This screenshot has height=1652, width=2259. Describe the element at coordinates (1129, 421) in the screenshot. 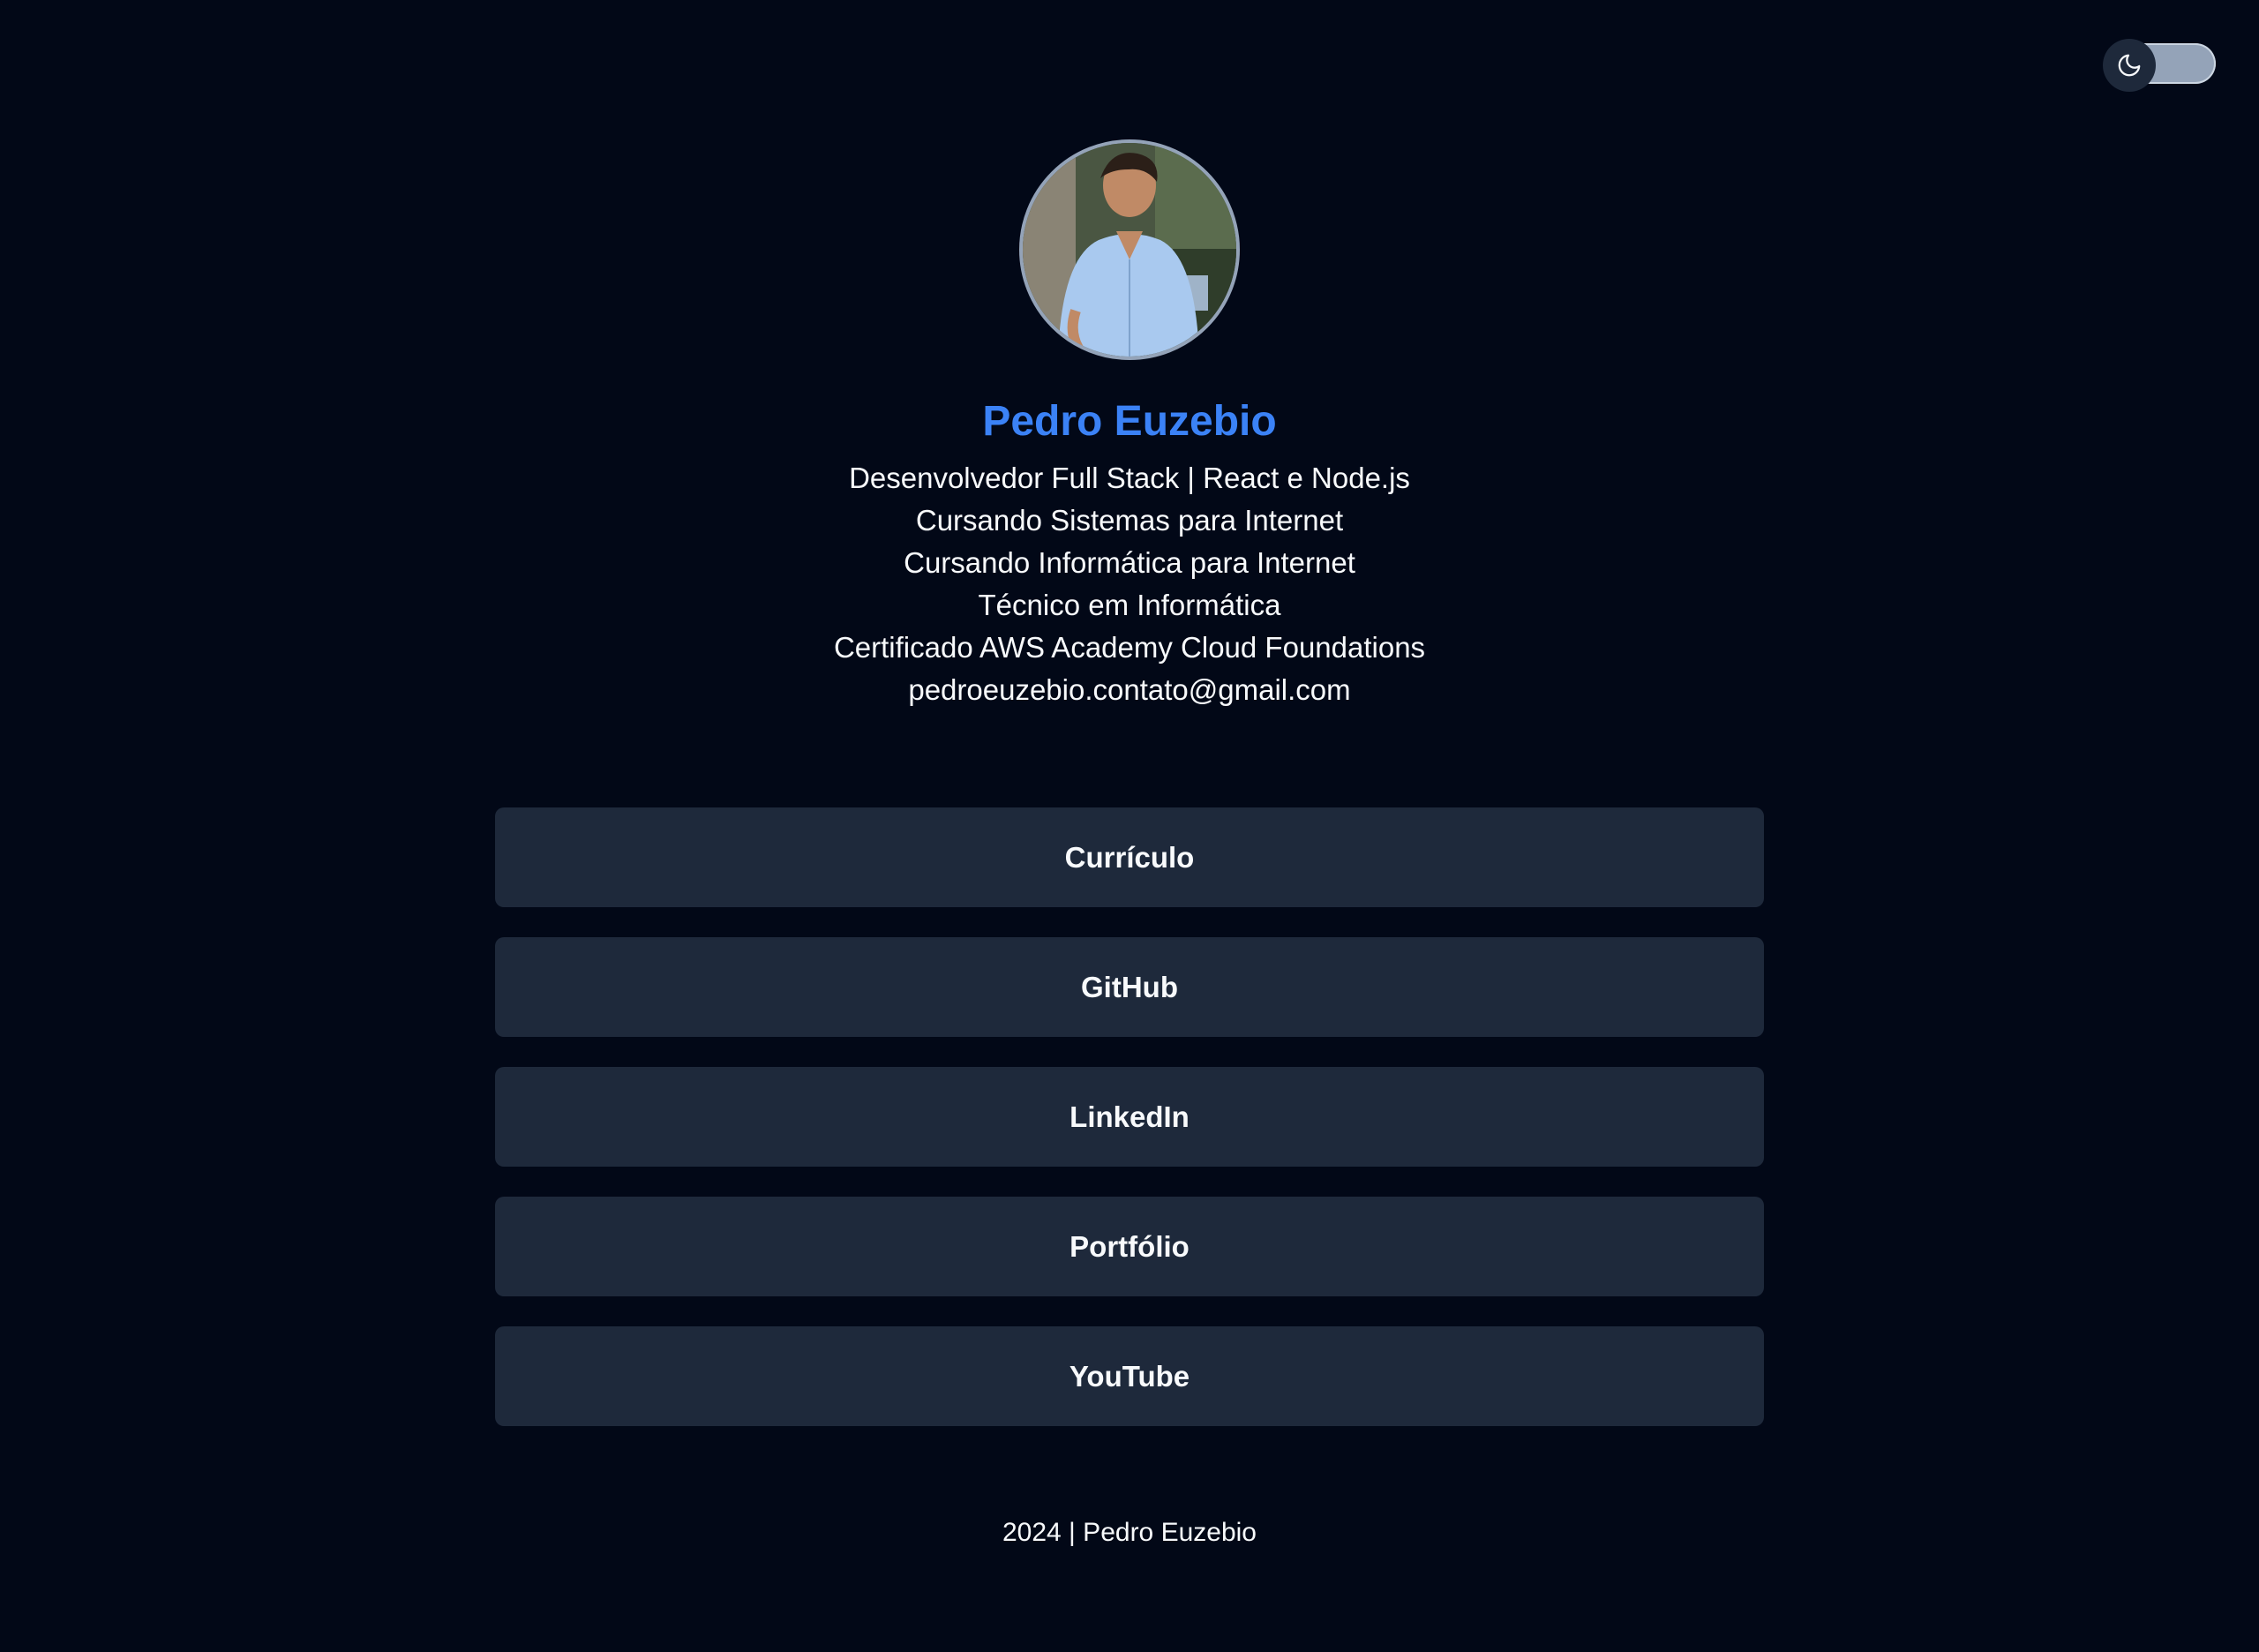

I see `profile-name: Pedro Euzebio` at that location.